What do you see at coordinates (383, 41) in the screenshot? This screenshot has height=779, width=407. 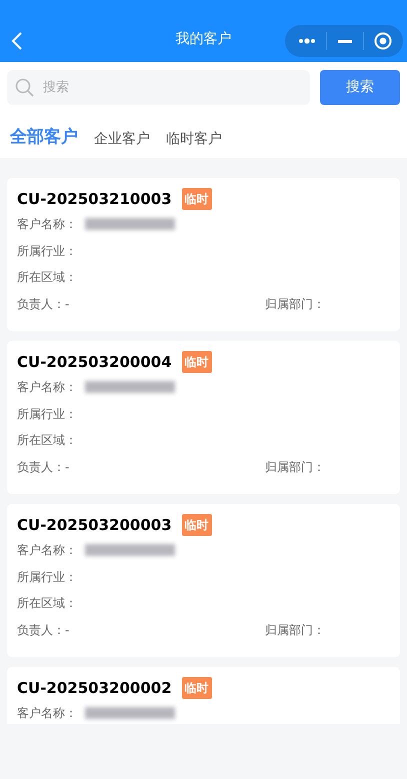 I see `close-icon` at bounding box center [383, 41].